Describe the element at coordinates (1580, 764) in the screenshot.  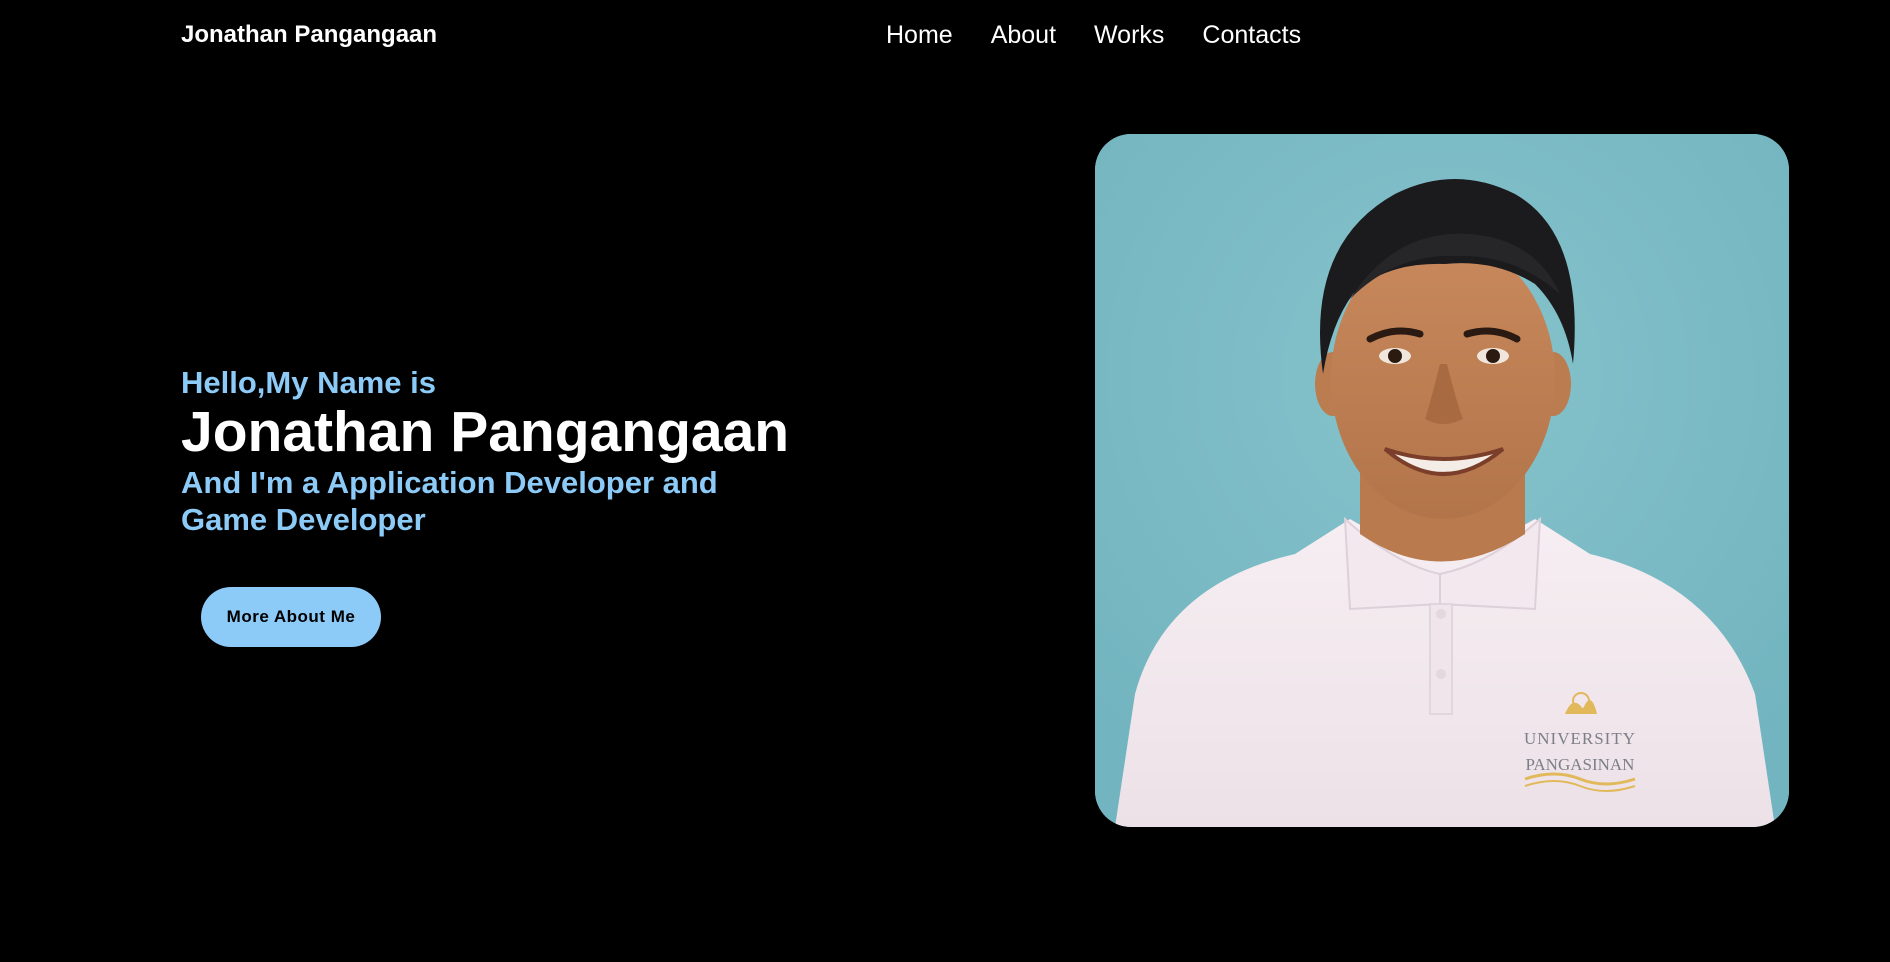
I see `shirt-logo-line2: PANGASINAN` at that location.